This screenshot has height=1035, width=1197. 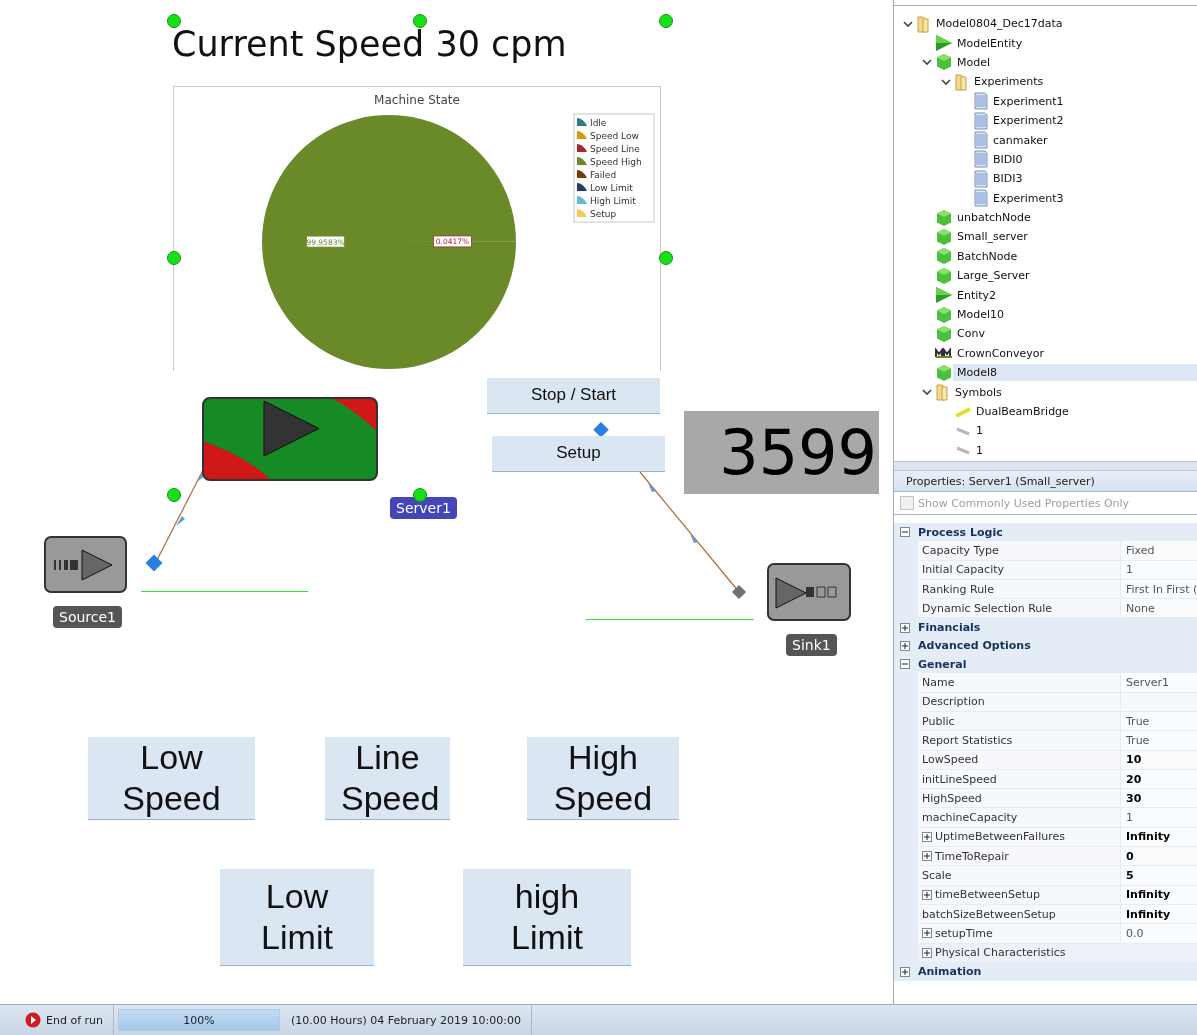 What do you see at coordinates (417, 100) in the screenshot?
I see `chart-title: Machine State` at bounding box center [417, 100].